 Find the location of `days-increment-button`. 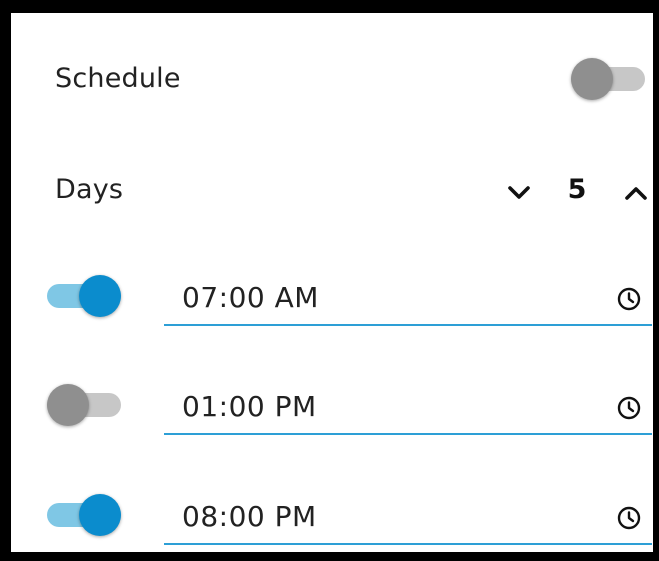

days-increment-button is located at coordinates (636, 193).